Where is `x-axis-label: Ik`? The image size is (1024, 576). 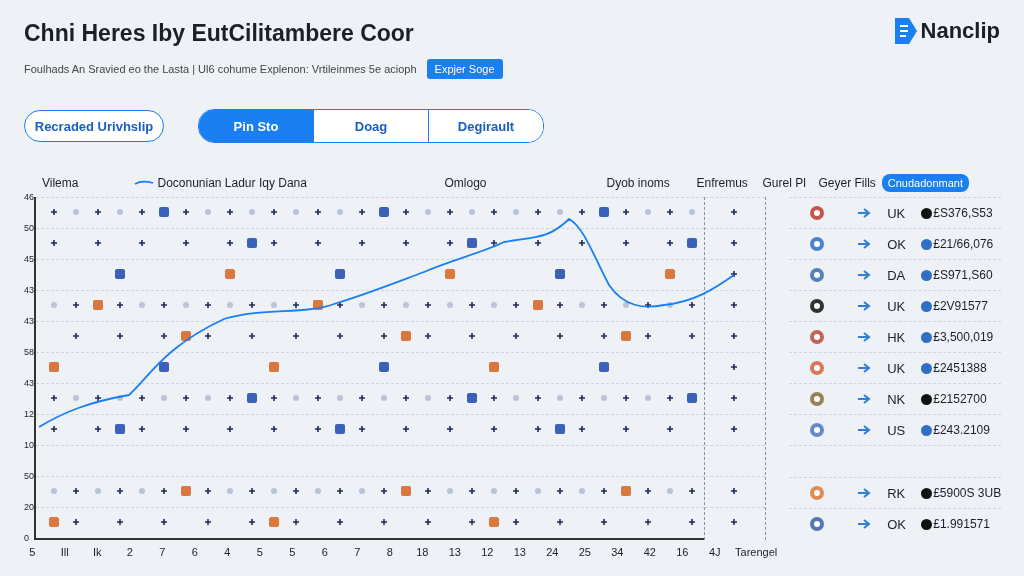
x-axis-label: Ik is located at coordinates (97, 552).